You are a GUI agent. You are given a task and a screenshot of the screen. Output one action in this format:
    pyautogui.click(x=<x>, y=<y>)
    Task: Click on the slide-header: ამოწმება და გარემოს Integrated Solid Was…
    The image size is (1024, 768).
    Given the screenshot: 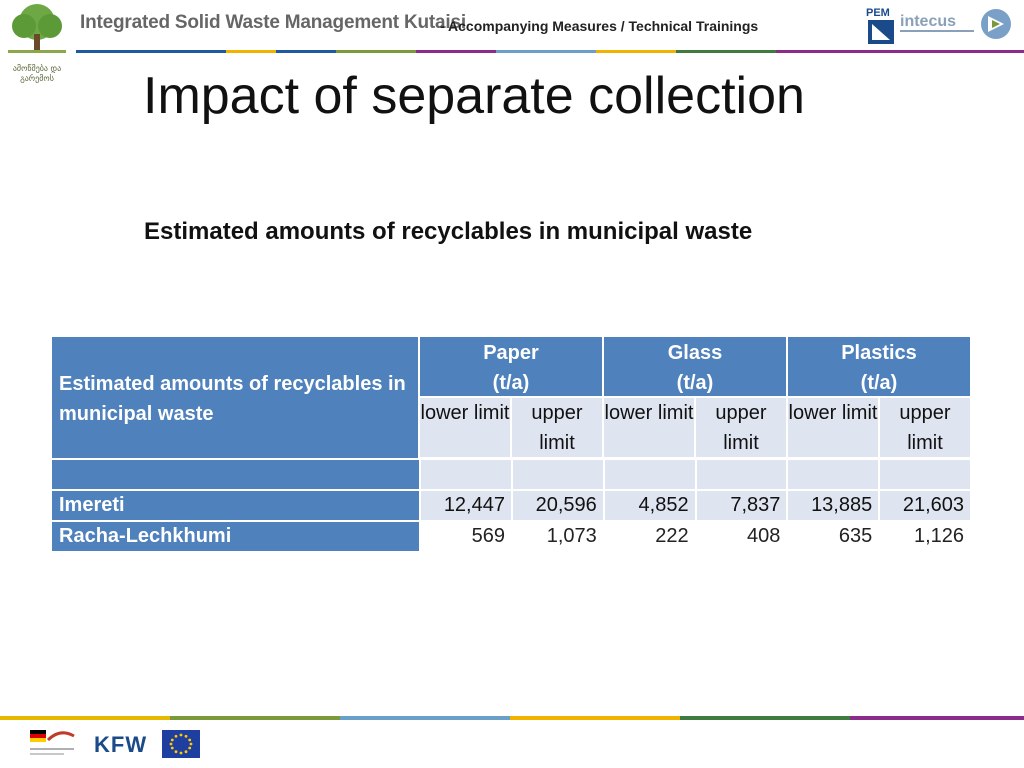 What is the action you would take?
    pyautogui.click(x=512, y=41)
    